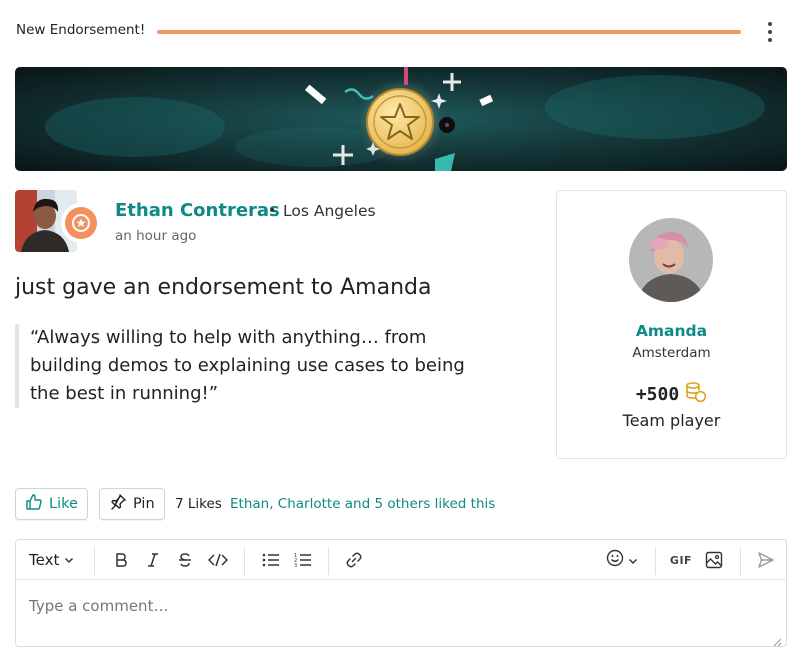 The image size is (800, 662). I want to click on points-value: +500, so click(657, 394).